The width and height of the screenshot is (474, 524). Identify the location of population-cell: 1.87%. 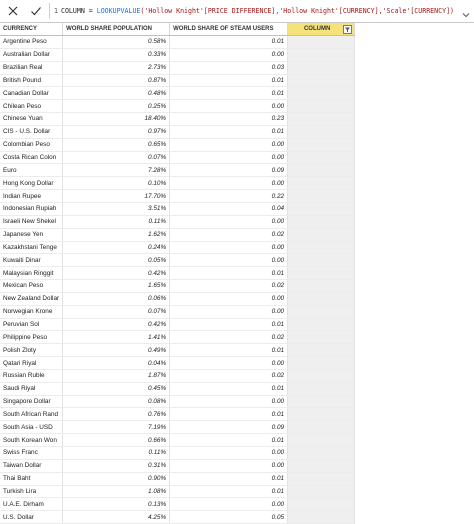
(116, 376).